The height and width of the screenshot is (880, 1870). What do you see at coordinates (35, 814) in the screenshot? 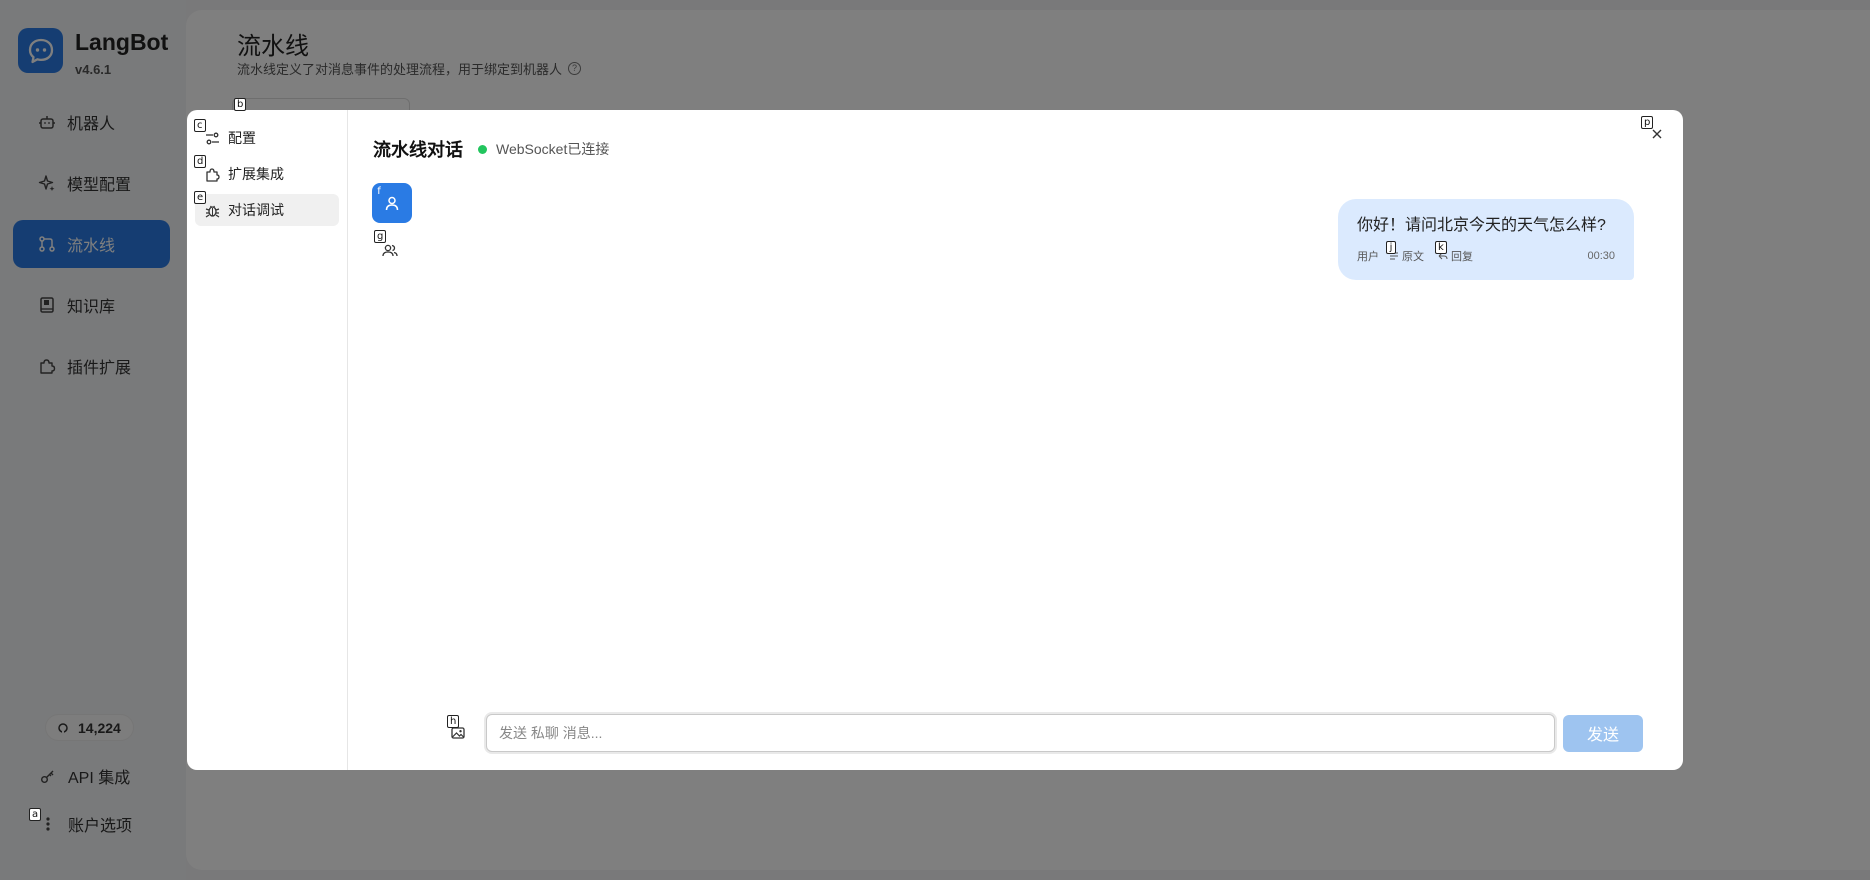
I see `shortcut-hint-a: a` at bounding box center [35, 814].